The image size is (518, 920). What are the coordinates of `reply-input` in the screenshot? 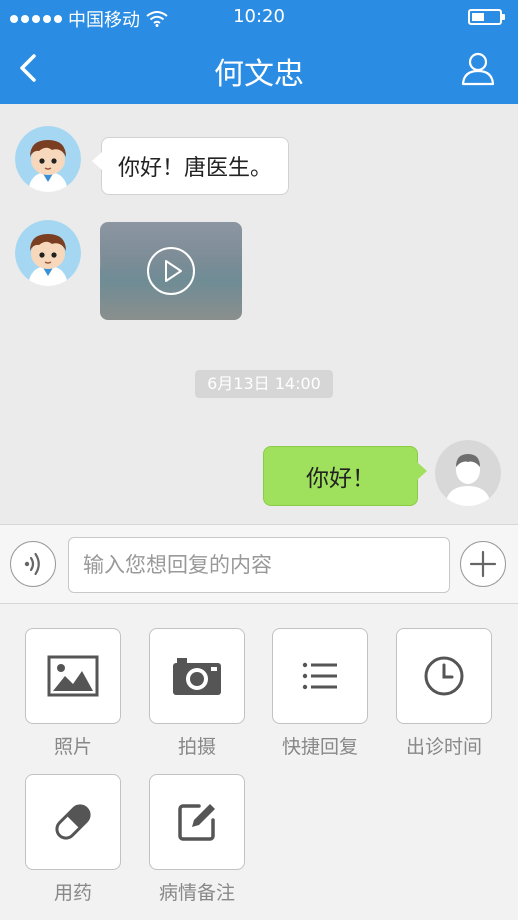 It's located at (259, 565).